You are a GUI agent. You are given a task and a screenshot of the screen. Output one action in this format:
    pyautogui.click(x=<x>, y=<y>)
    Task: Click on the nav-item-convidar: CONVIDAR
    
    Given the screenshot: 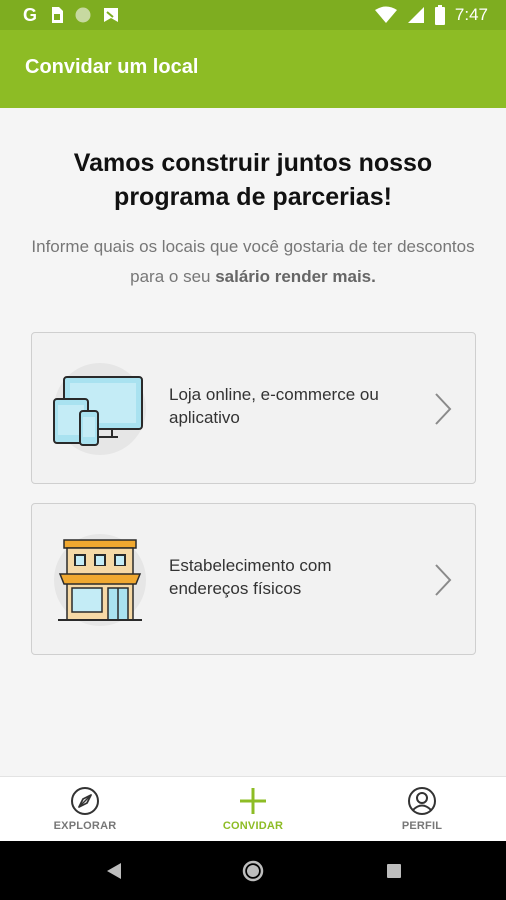 What is the action you would take?
    pyautogui.click(x=253, y=809)
    